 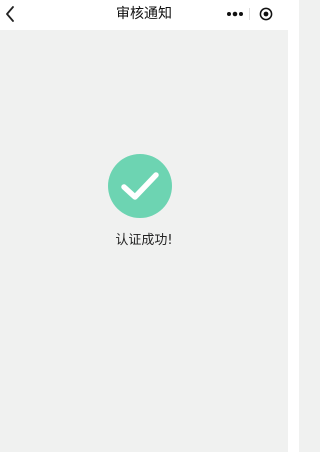 I want to click on more-dots-icon, so click(x=235, y=14).